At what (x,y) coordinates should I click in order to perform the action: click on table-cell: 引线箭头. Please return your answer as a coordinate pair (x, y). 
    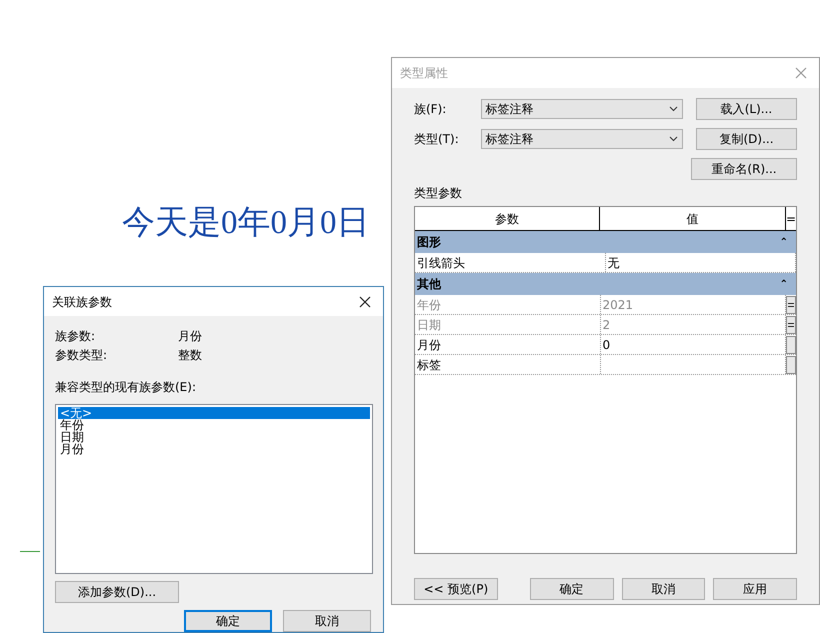
    Looking at the image, I should click on (510, 262).